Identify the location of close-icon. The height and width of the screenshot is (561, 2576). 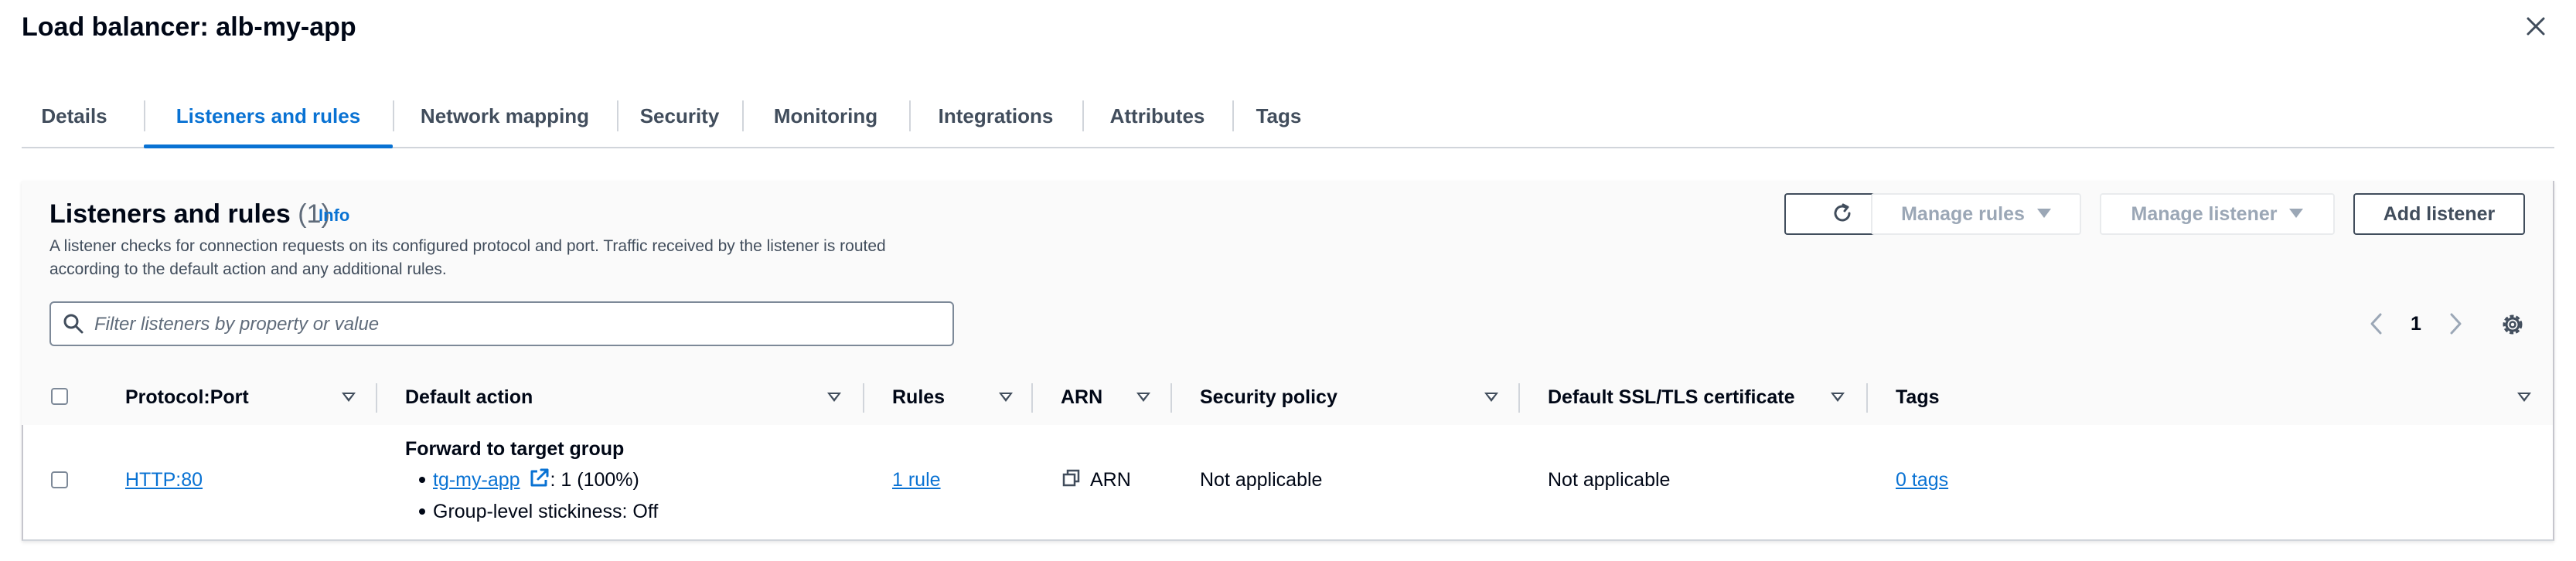
(2535, 26).